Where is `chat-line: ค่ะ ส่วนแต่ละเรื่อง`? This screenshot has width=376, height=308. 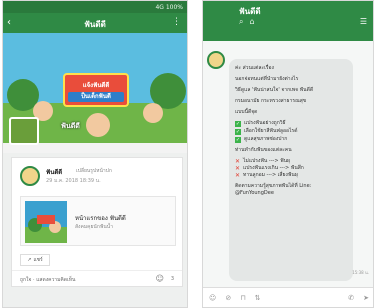 chat-line: ค่ะ ส่วนแต่ละเรื่อง is located at coordinates (254, 68).